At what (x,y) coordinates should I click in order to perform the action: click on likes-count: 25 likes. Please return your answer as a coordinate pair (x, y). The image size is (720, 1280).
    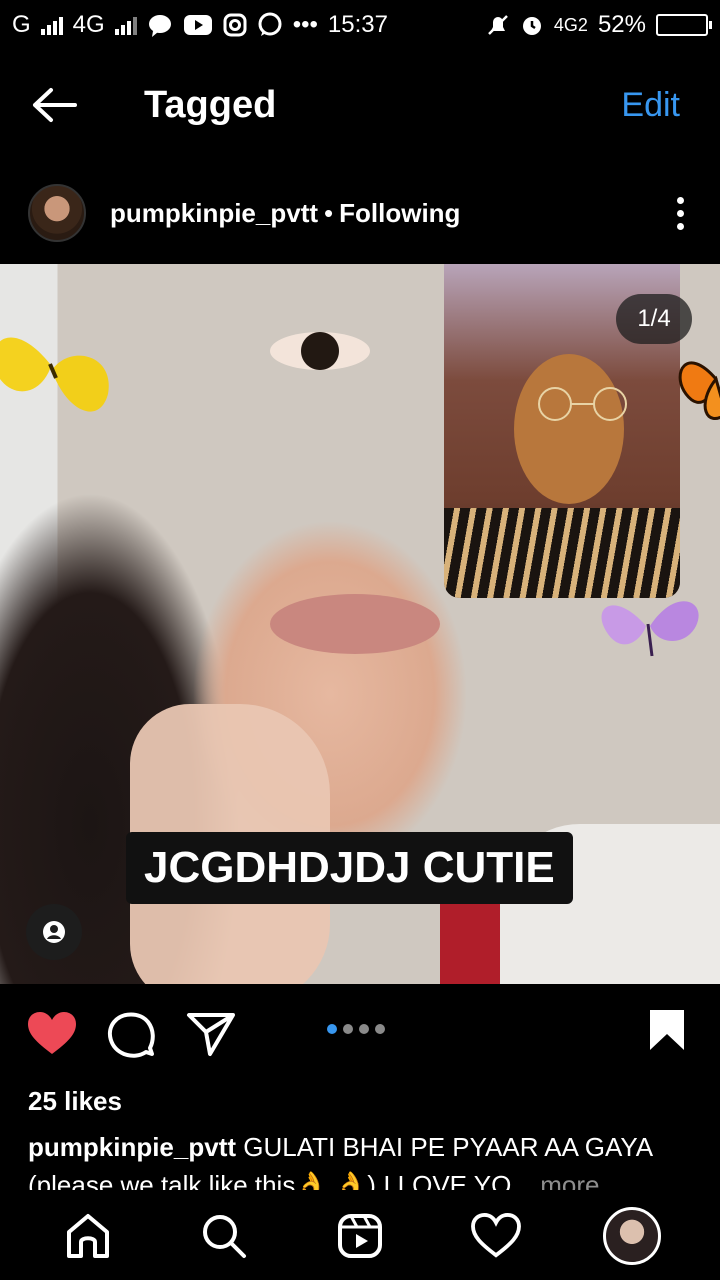
    Looking at the image, I should click on (75, 1101).